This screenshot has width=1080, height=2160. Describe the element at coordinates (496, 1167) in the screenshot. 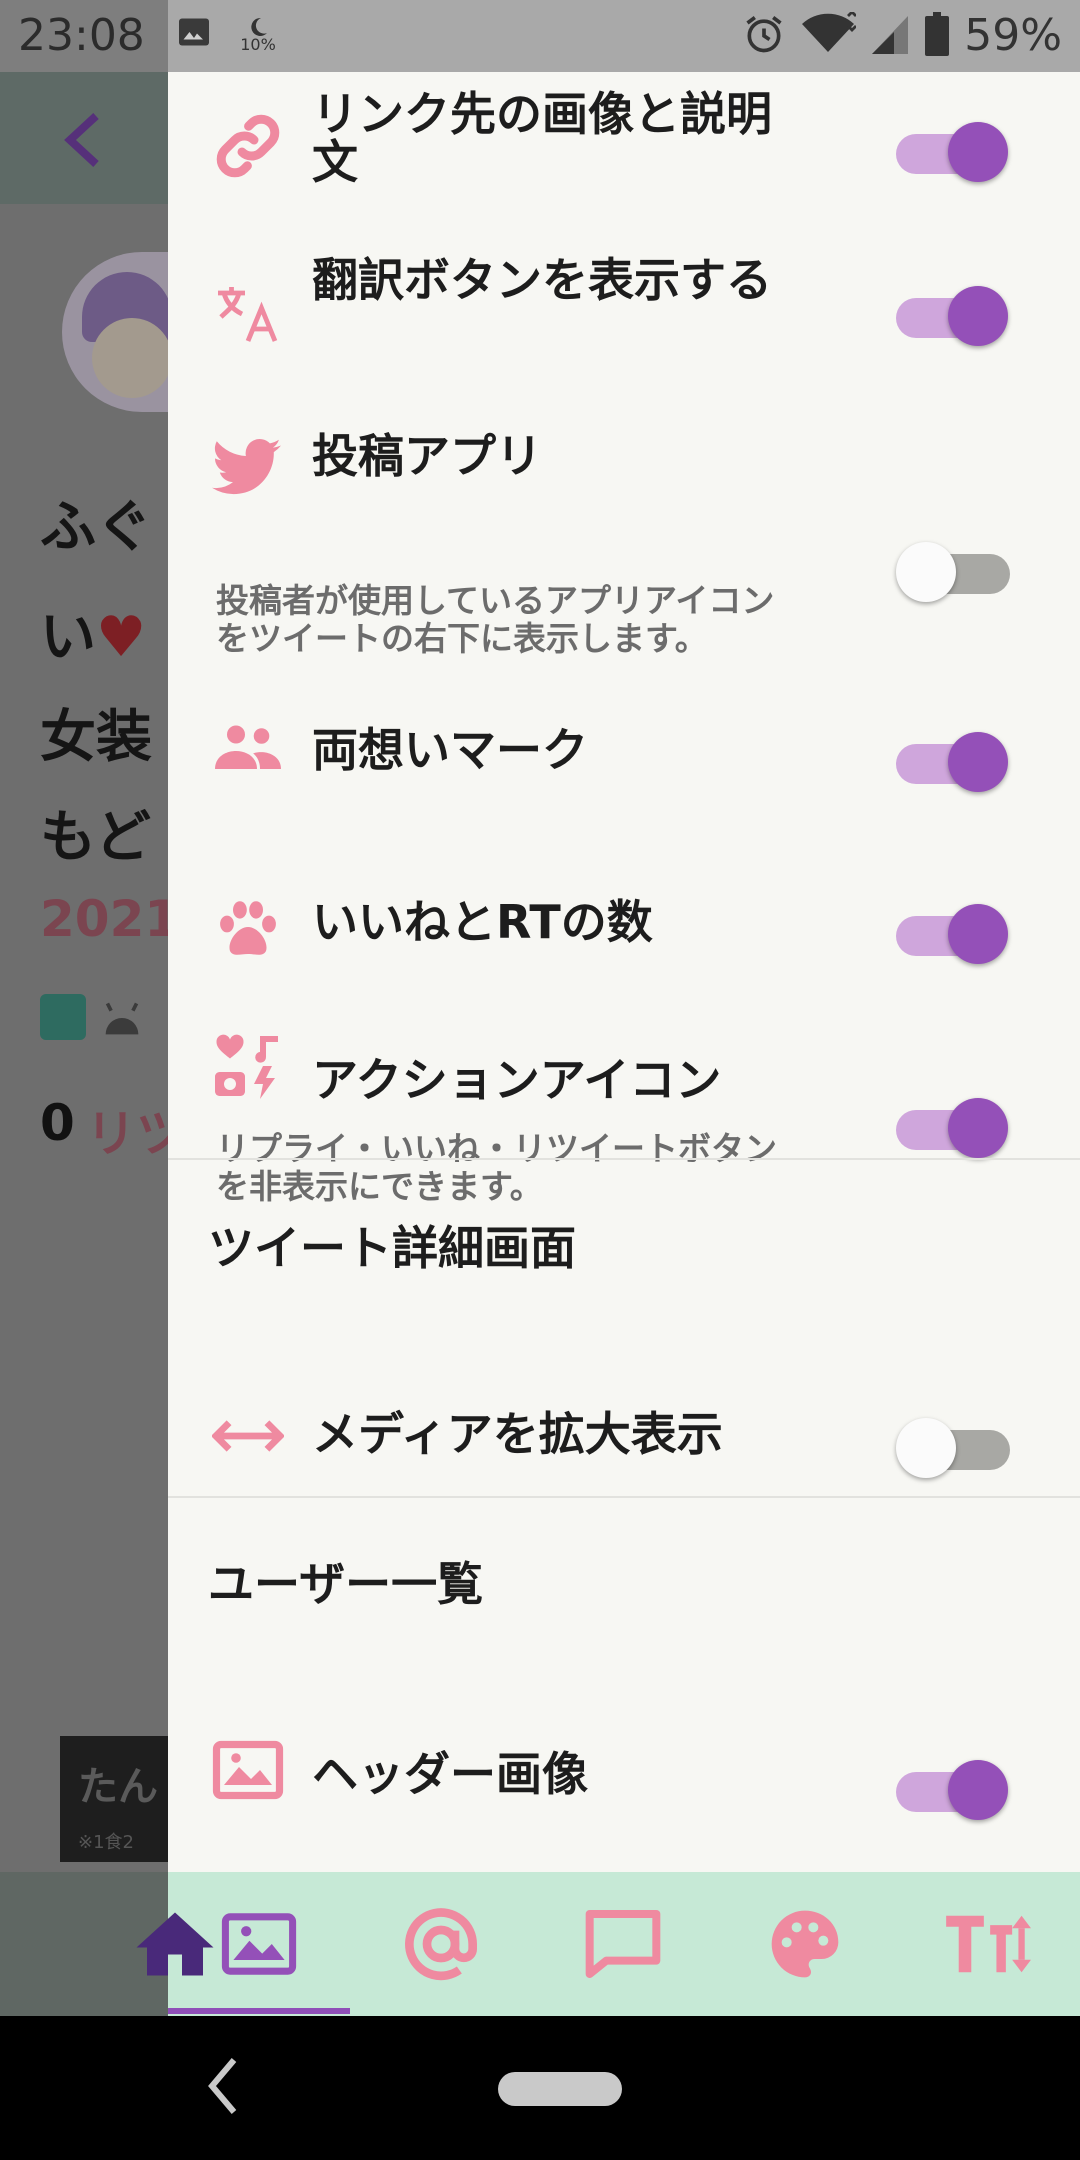

I see `setting-description: リプライ・いいね・リツイートボタンを非表示にできます。` at that location.